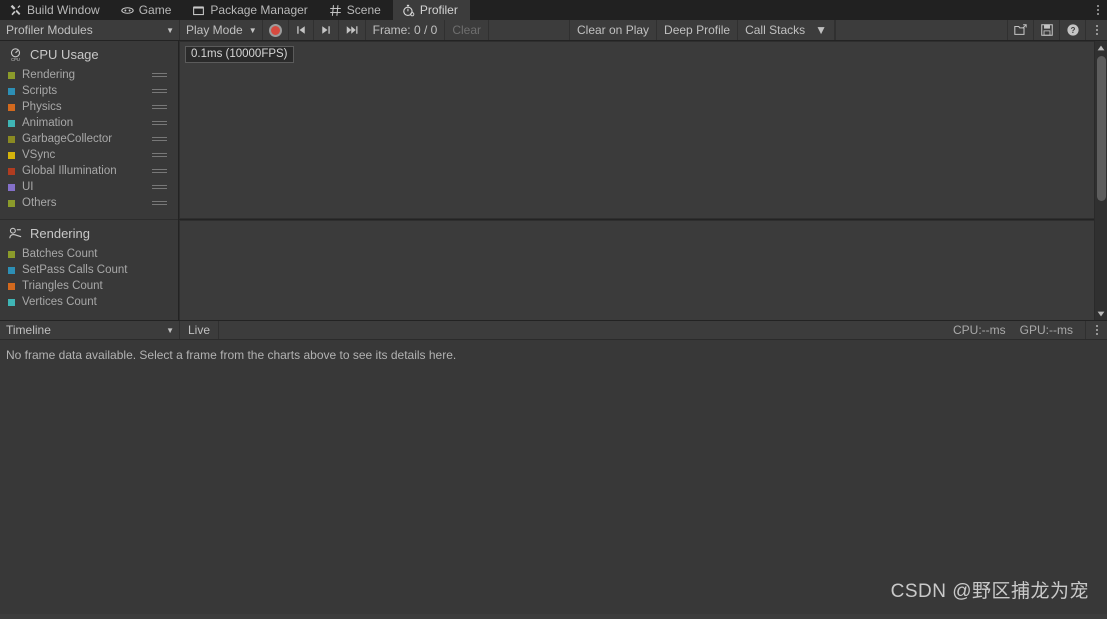  I want to click on scroll-down-icon, so click(1101, 313).